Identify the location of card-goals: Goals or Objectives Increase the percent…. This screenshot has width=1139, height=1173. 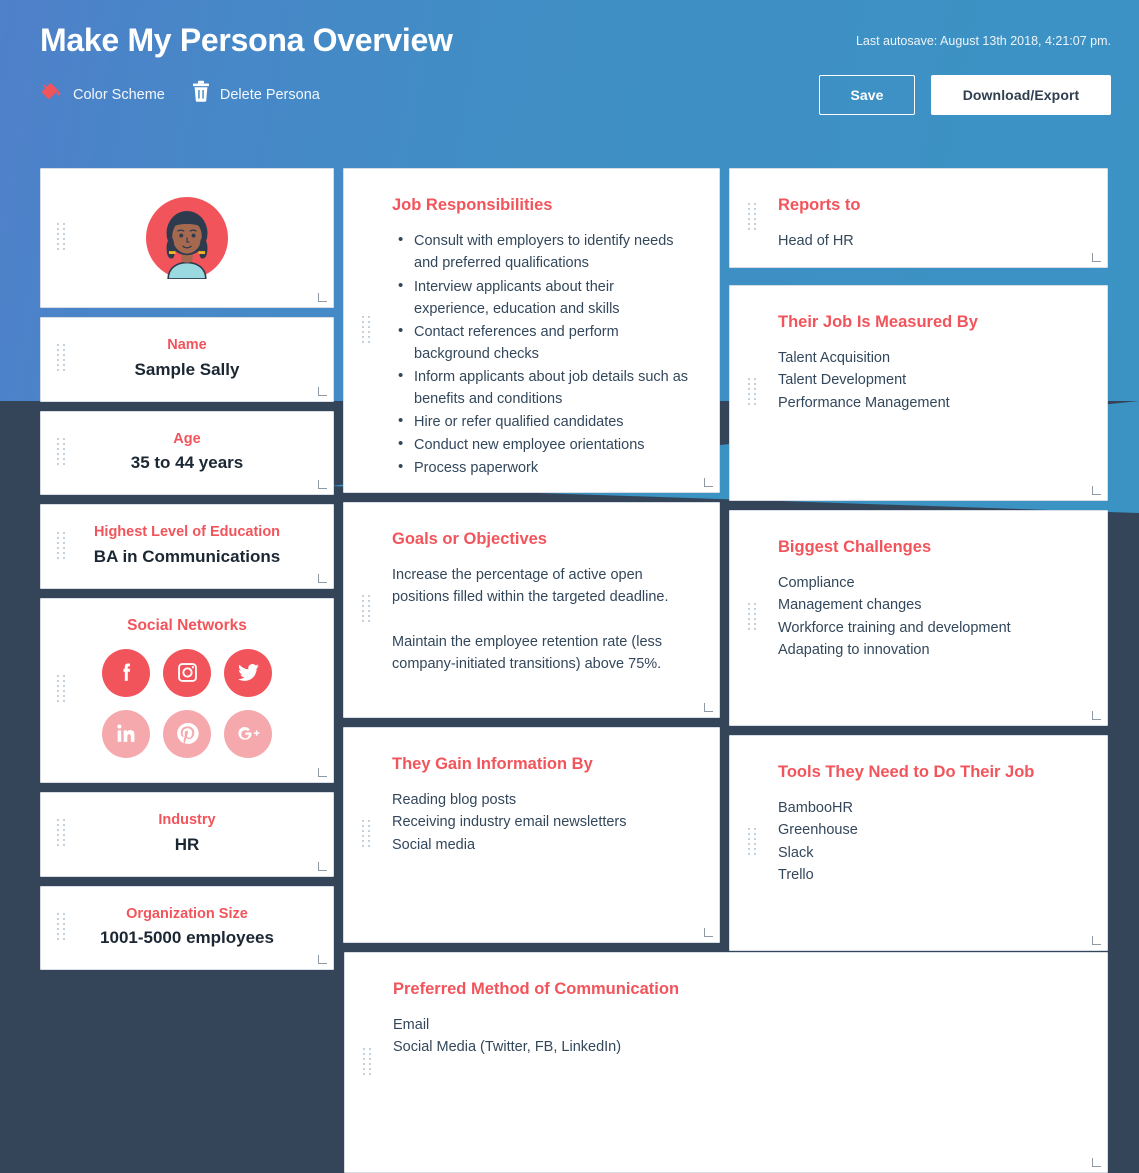
(531, 610).